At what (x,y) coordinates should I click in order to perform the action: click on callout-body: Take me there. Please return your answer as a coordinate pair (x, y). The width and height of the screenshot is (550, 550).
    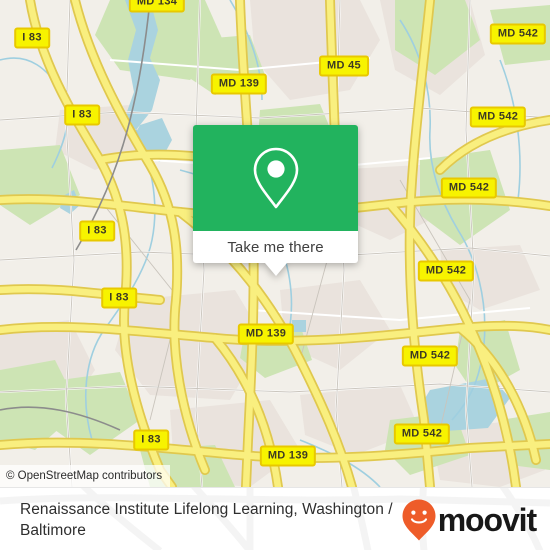
    Looking at the image, I should click on (275, 200).